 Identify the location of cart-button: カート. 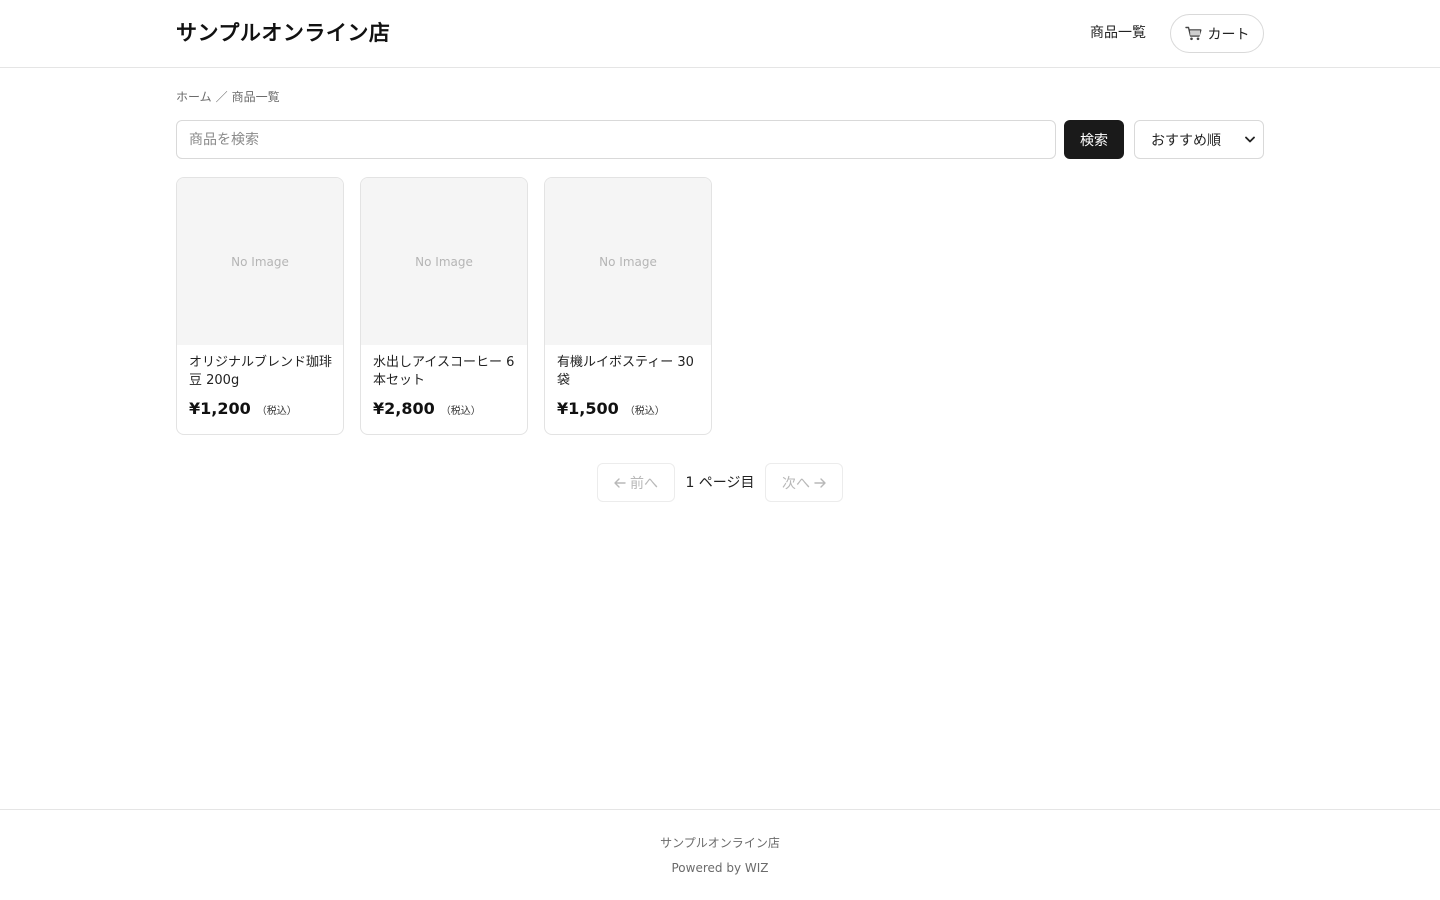
(1217, 33).